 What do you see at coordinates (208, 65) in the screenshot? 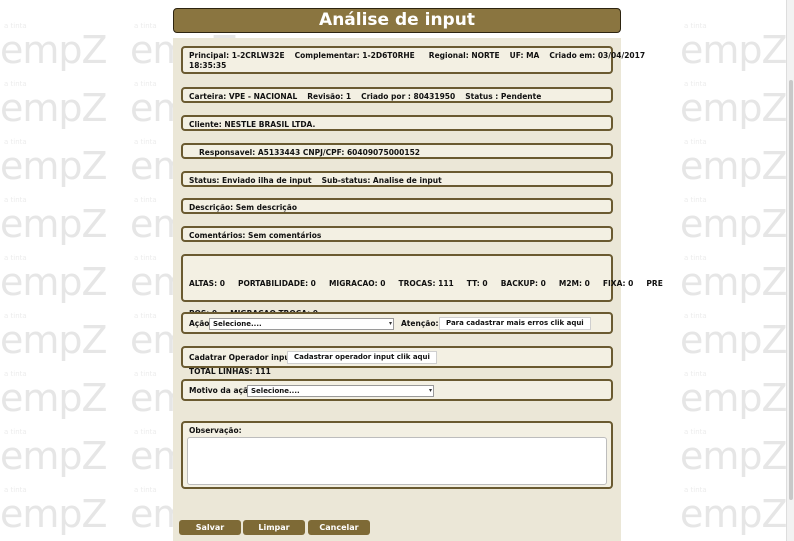
I see `criado-hora-field: 18:35:35` at bounding box center [208, 65].